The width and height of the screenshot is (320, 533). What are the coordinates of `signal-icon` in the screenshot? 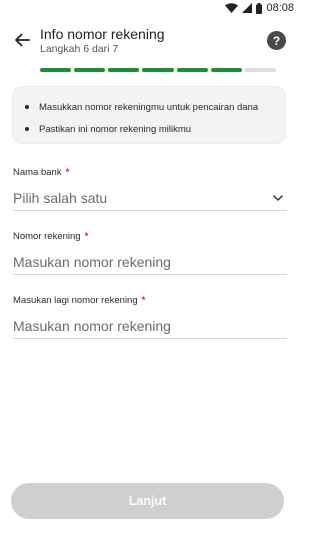 It's located at (247, 8).